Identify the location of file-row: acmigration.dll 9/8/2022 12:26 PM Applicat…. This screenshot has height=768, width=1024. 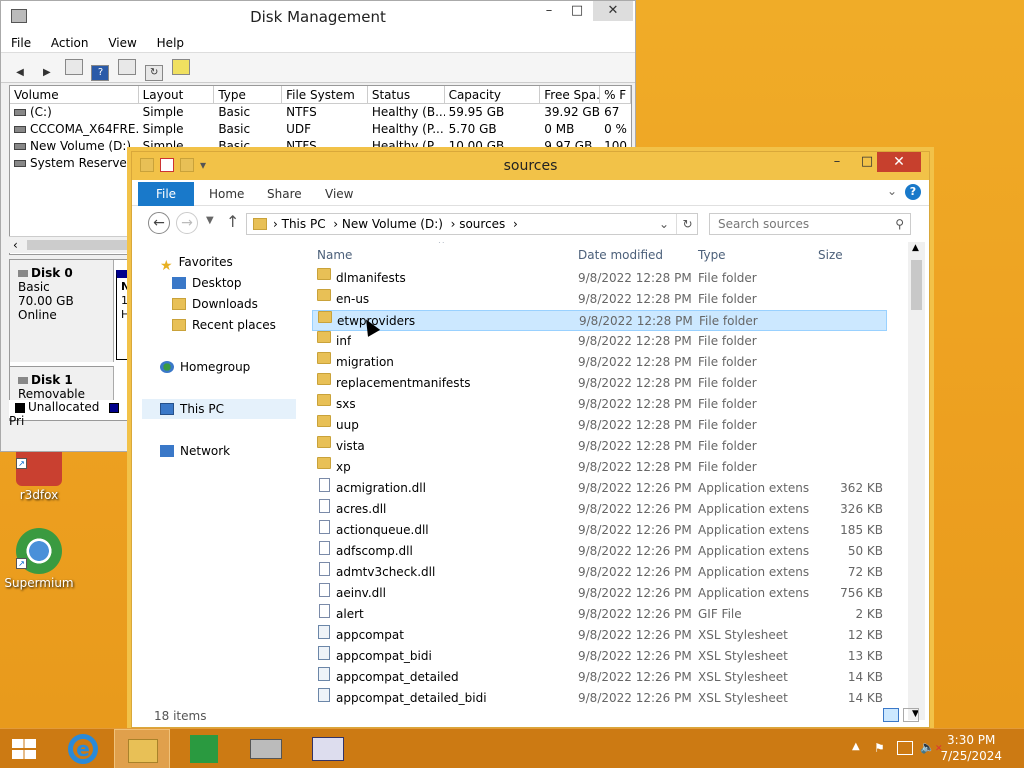
(599, 488).